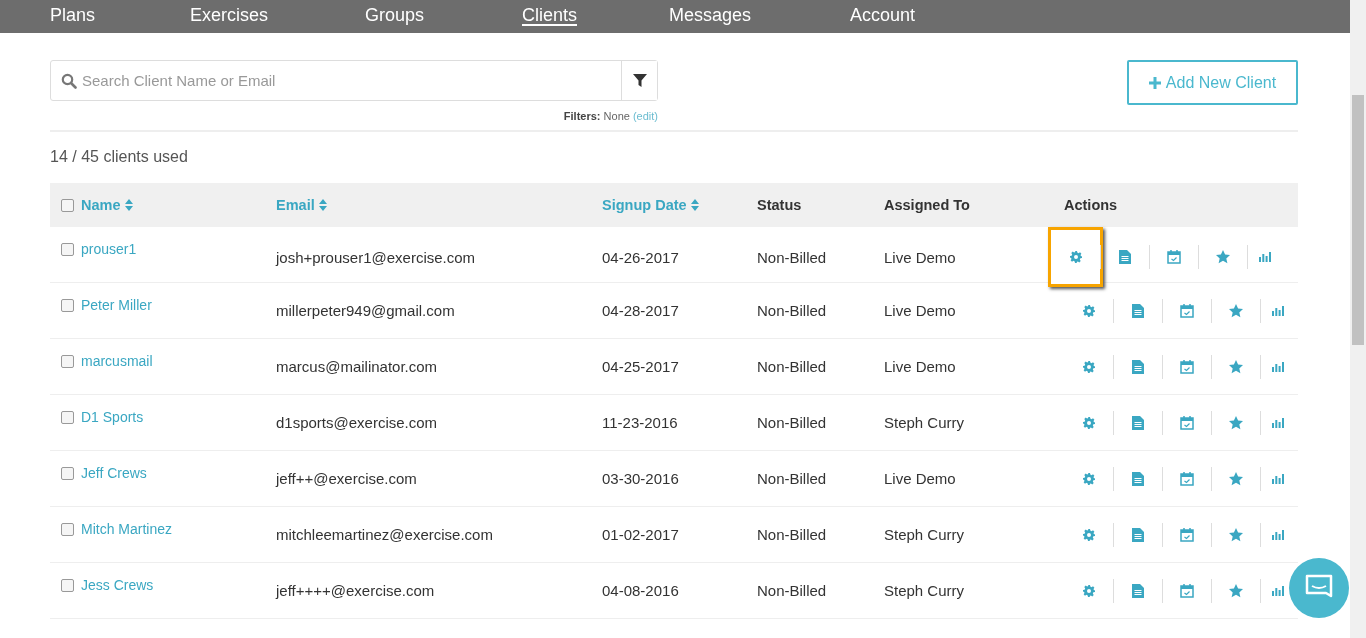 Image resolution: width=1366 pixels, height=638 pixels. Describe the element at coordinates (640, 257) in the screenshot. I see `date-text: 04-26-2017` at that location.